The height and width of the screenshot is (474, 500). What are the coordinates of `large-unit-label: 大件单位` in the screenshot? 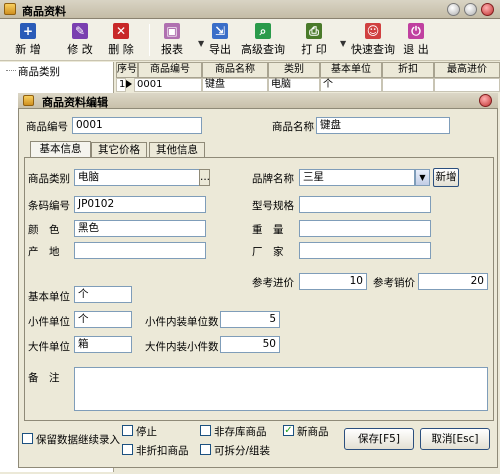 It's located at (49, 347).